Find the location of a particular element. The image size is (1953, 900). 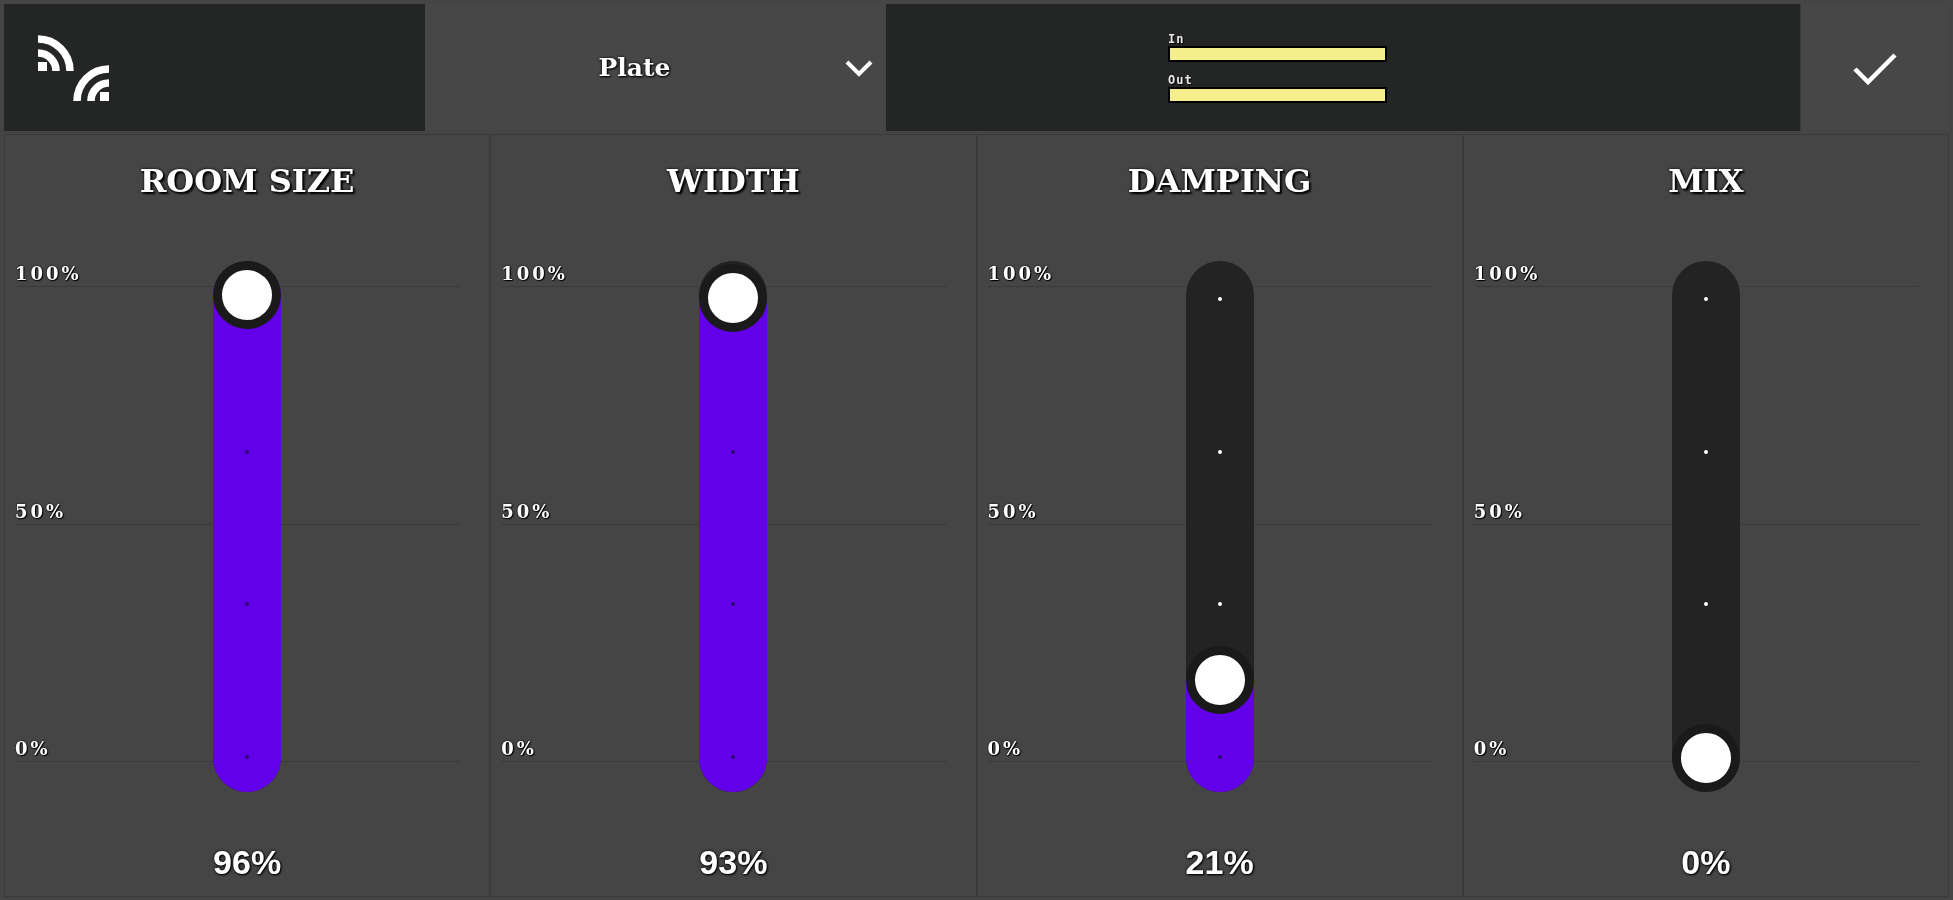

slider-title: WIDTH is located at coordinates (733, 181).